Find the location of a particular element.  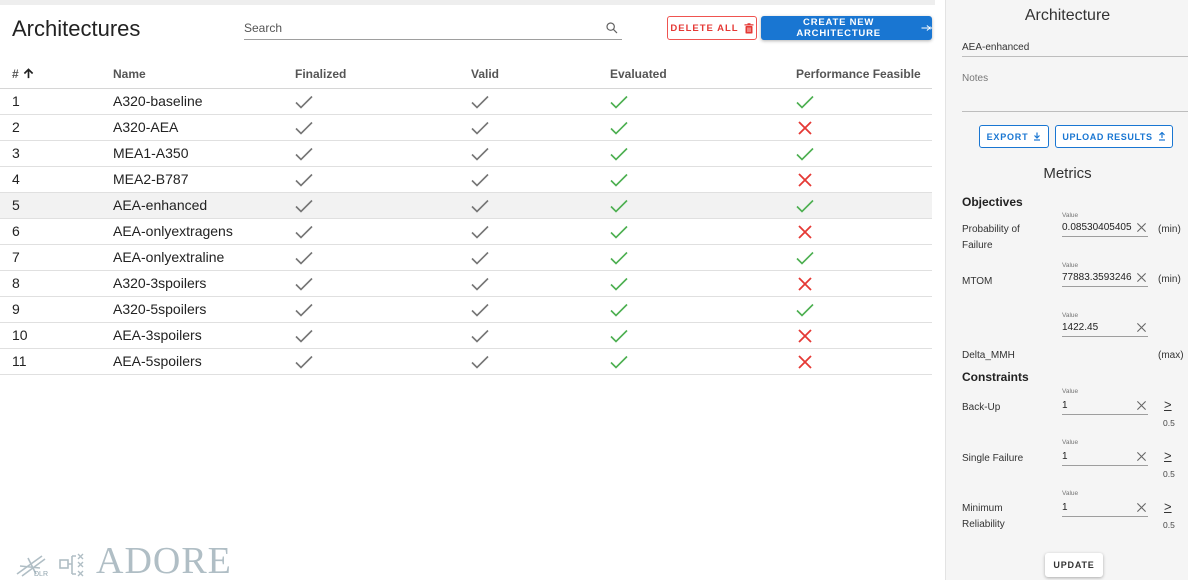

upload-results-button: UPLOAD RESULTS is located at coordinates (1114, 136).